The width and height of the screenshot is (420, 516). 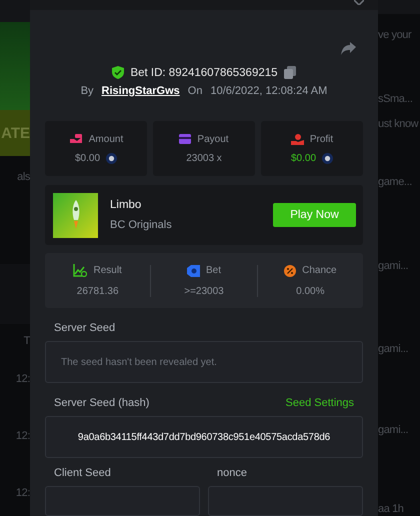 I want to click on result-label: Chance, so click(x=319, y=270).